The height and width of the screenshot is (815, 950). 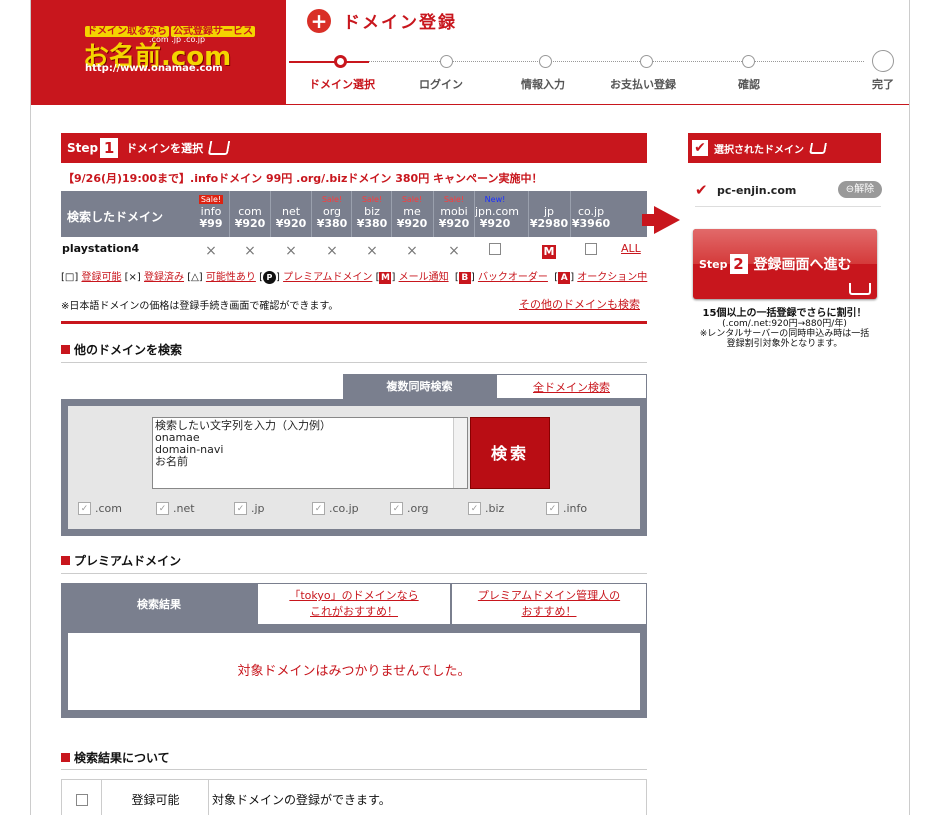 I want to click on tld-column-net: net ¥920, so click(x=291, y=212).